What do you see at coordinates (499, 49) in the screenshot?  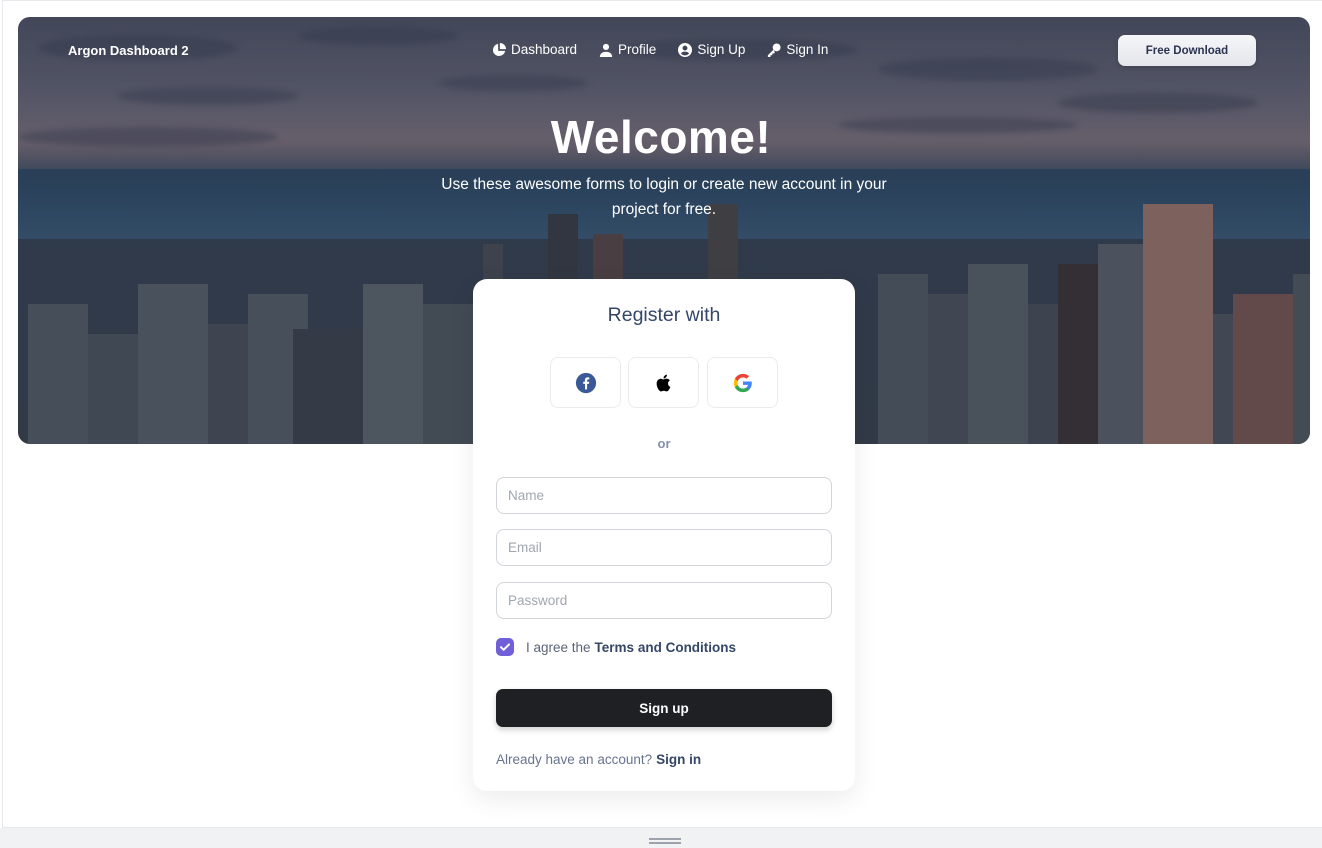 I see `pie-chart-icon` at bounding box center [499, 49].